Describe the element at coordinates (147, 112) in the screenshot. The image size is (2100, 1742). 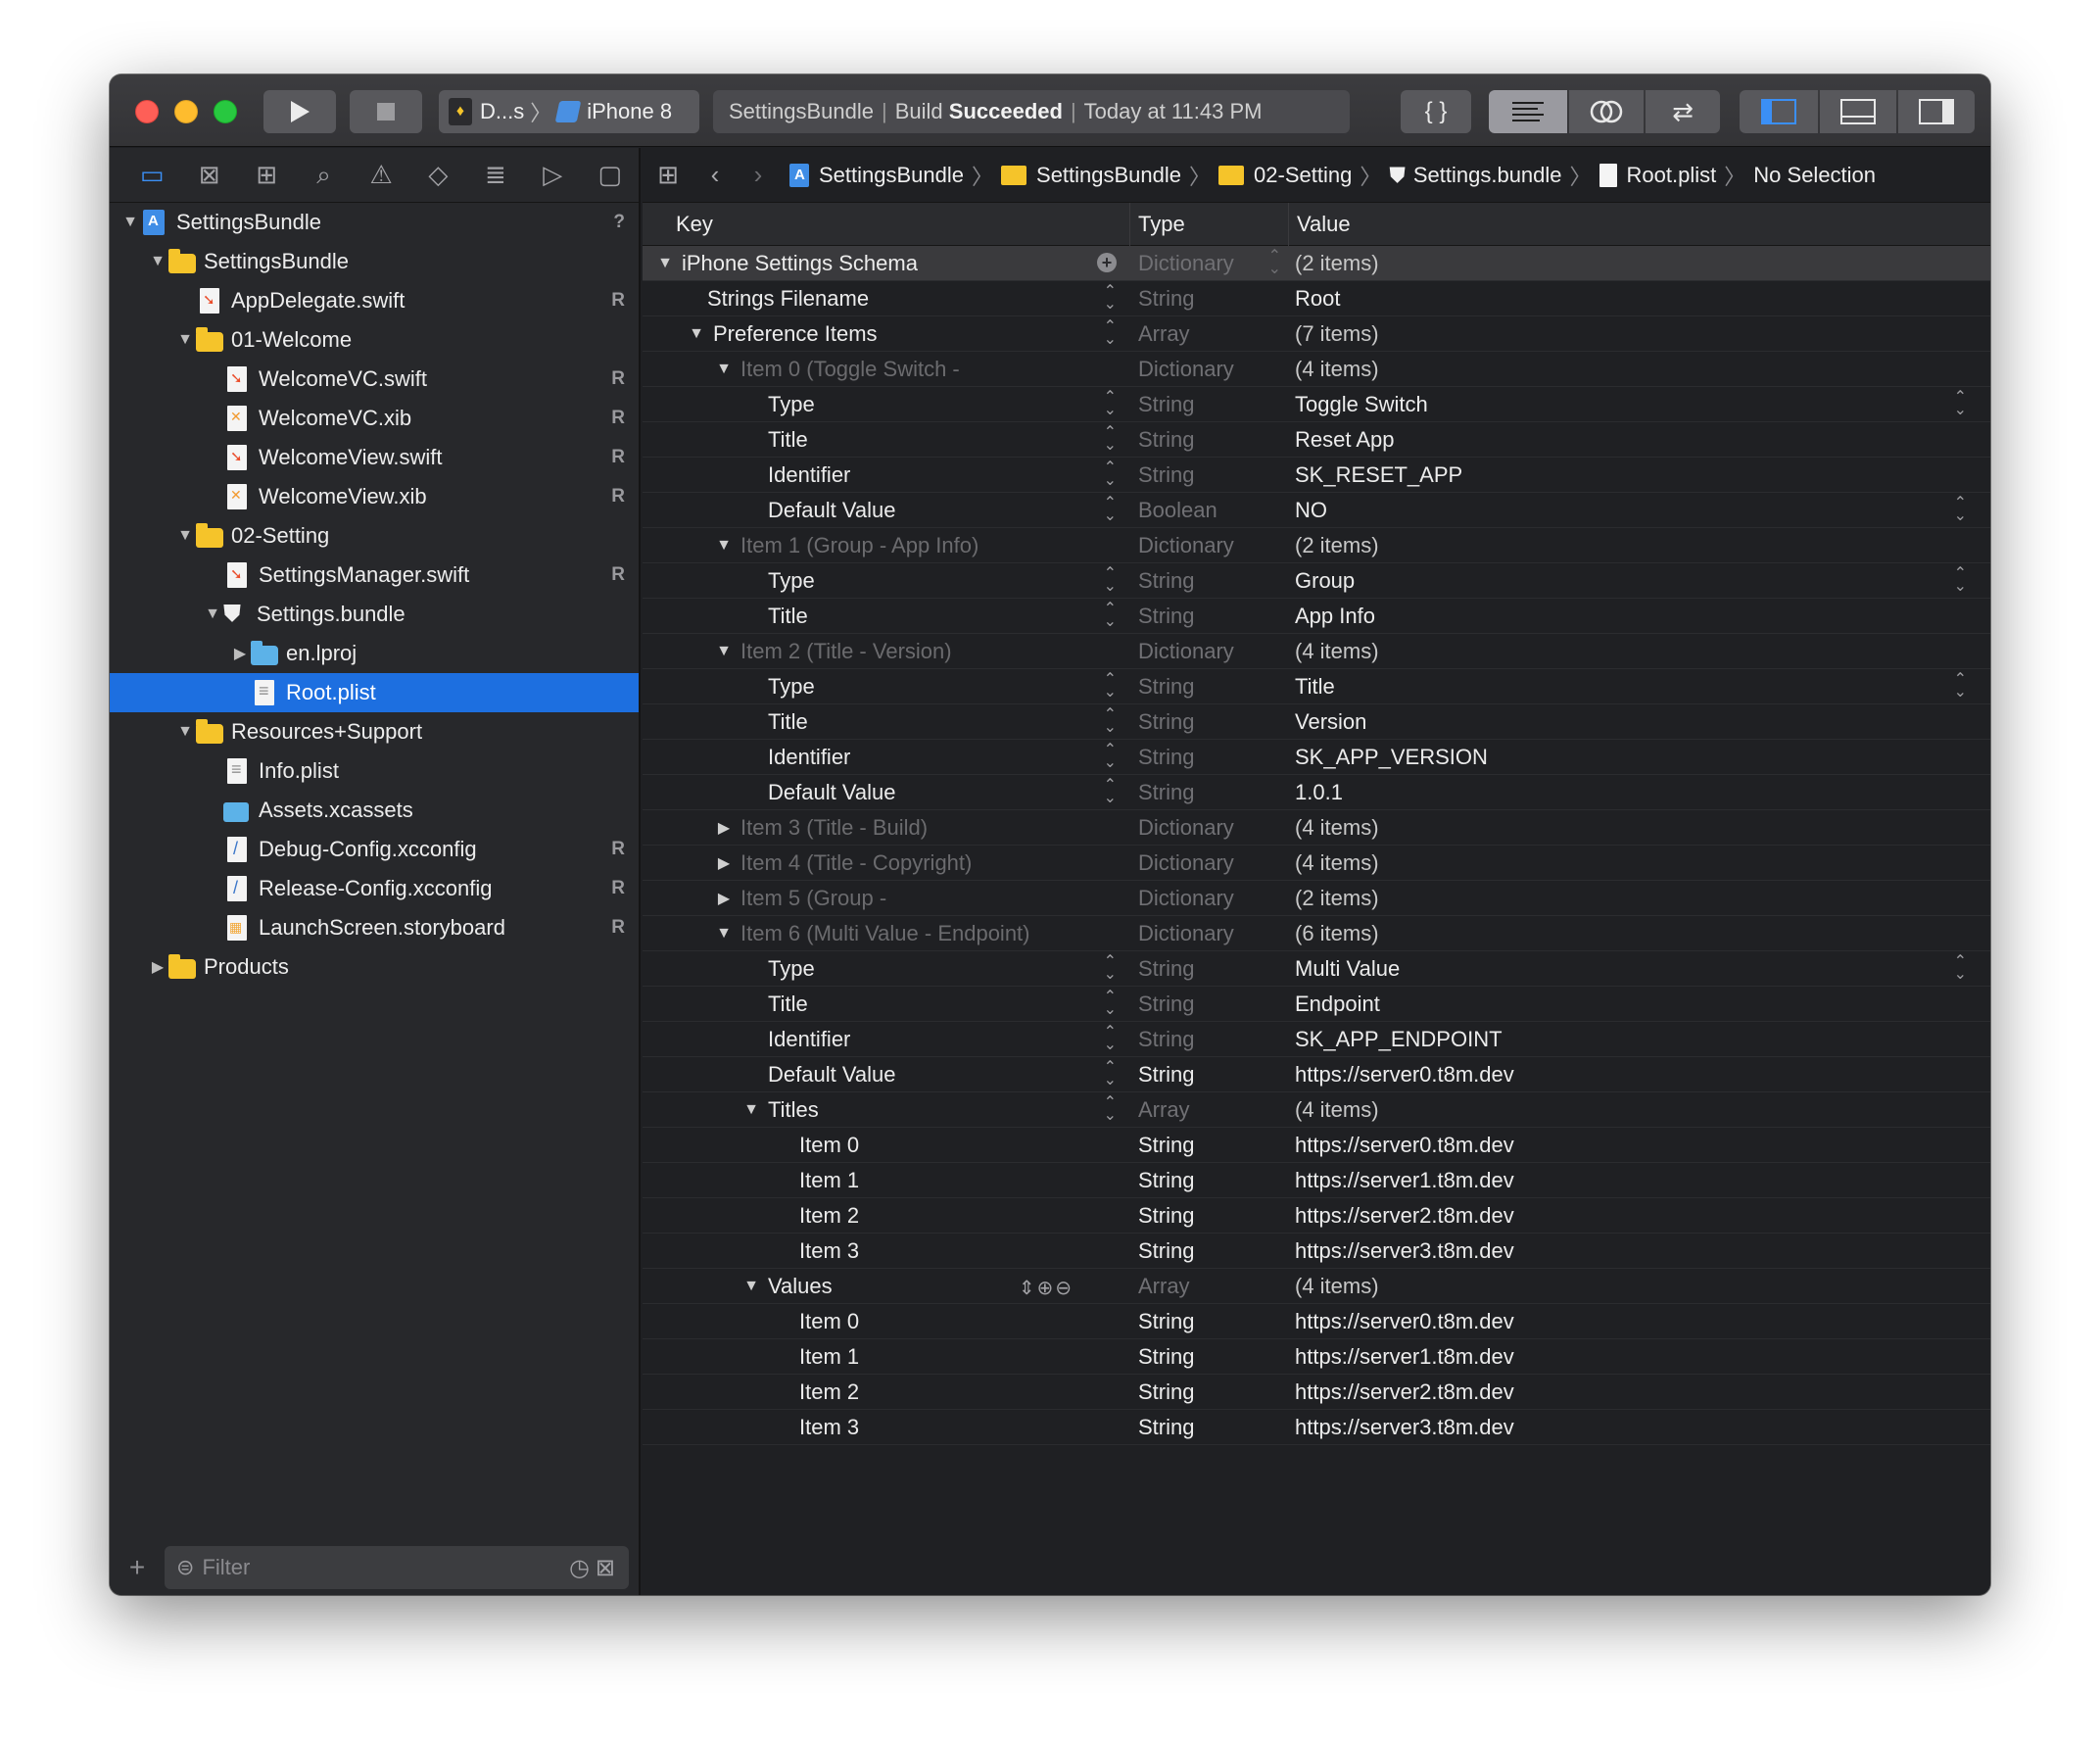
I see `close-window-button` at that location.